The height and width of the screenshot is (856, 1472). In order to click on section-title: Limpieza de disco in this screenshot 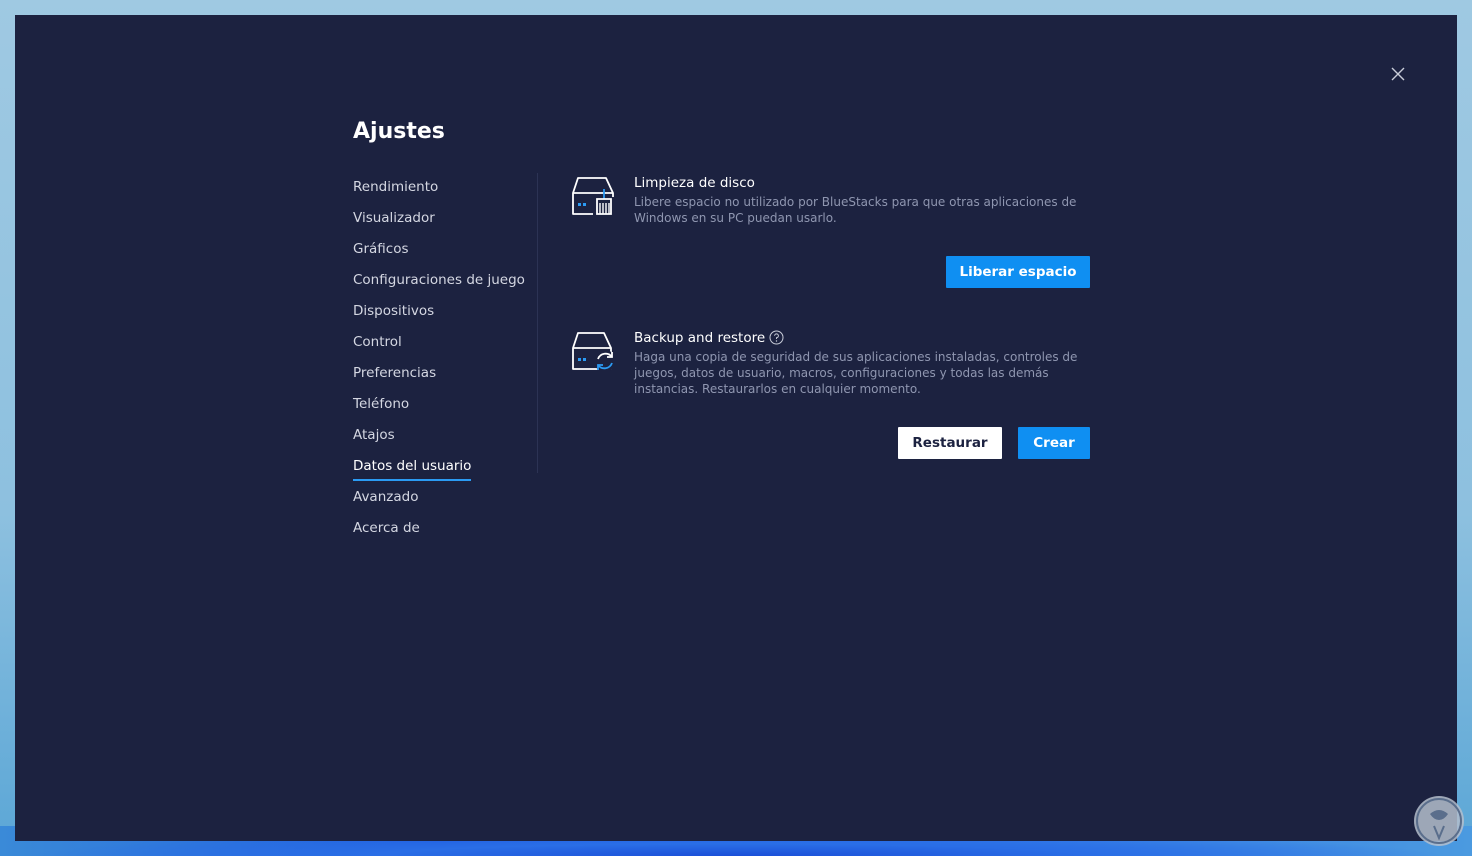, I will do `click(694, 183)`.